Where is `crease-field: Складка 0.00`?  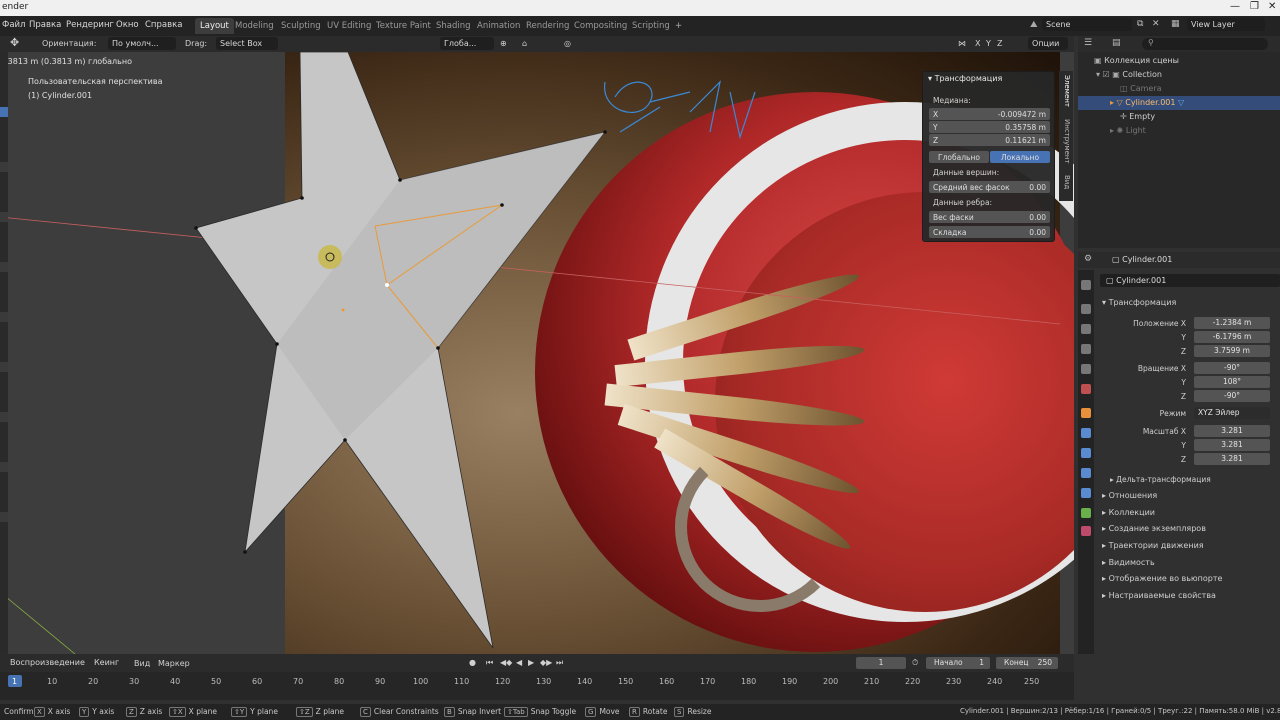 crease-field: Складка 0.00 is located at coordinates (989, 232).